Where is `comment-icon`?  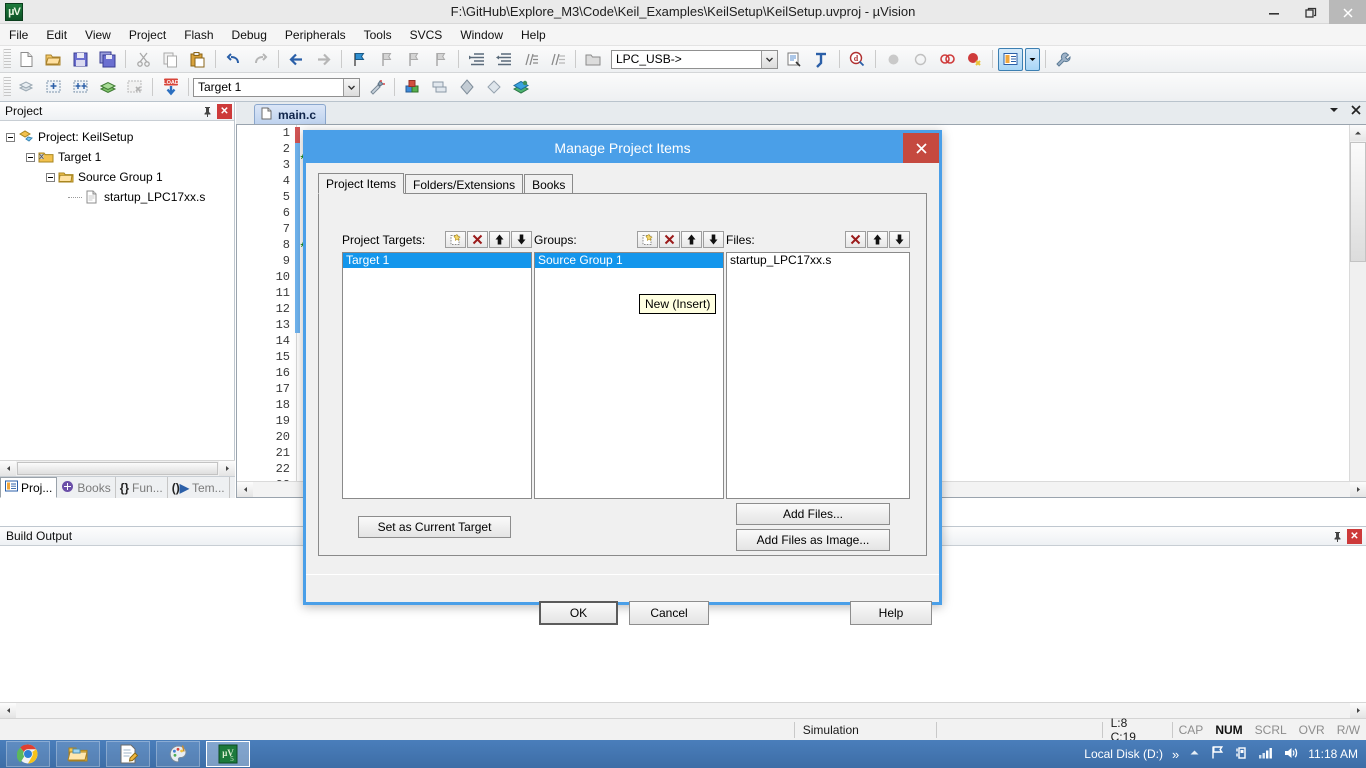 comment-icon is located at coordinates (530, 59).